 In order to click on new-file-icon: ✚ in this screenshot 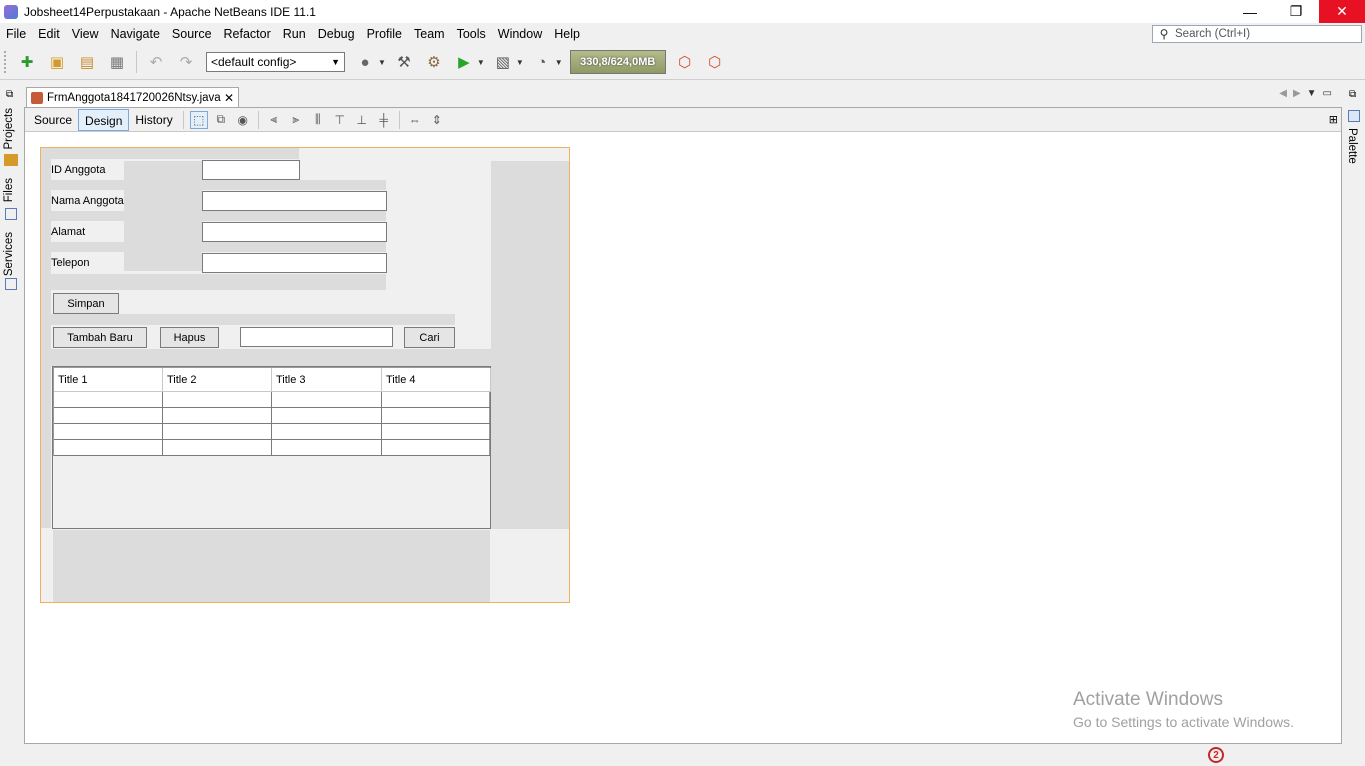, I will do `click(27, 62)`.